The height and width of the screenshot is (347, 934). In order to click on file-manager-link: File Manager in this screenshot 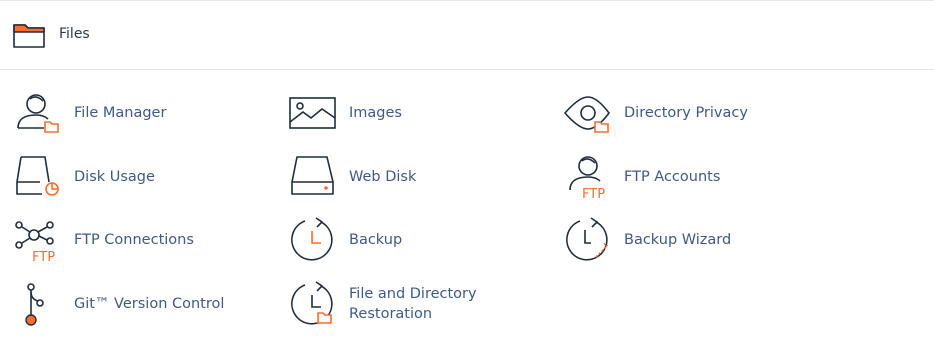, I will do `click(144, 113)`.